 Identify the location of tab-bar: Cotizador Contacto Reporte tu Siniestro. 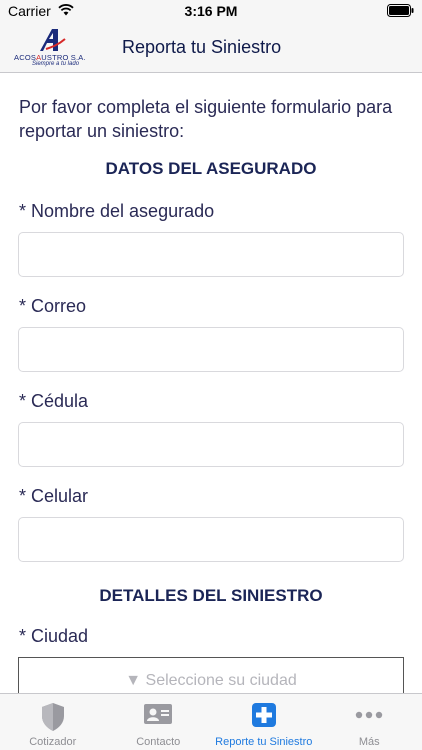
(211, 721).